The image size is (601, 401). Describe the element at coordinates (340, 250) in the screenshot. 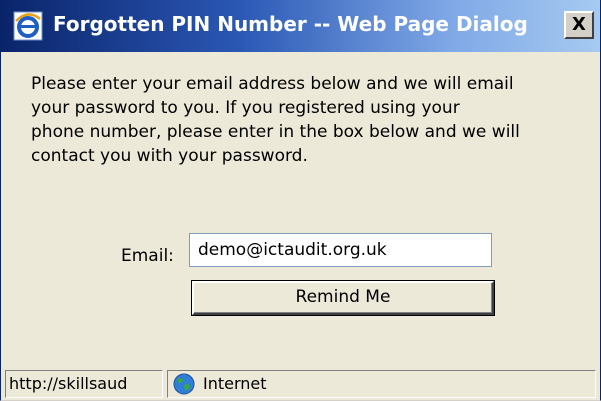

I see `email-field` at that location.